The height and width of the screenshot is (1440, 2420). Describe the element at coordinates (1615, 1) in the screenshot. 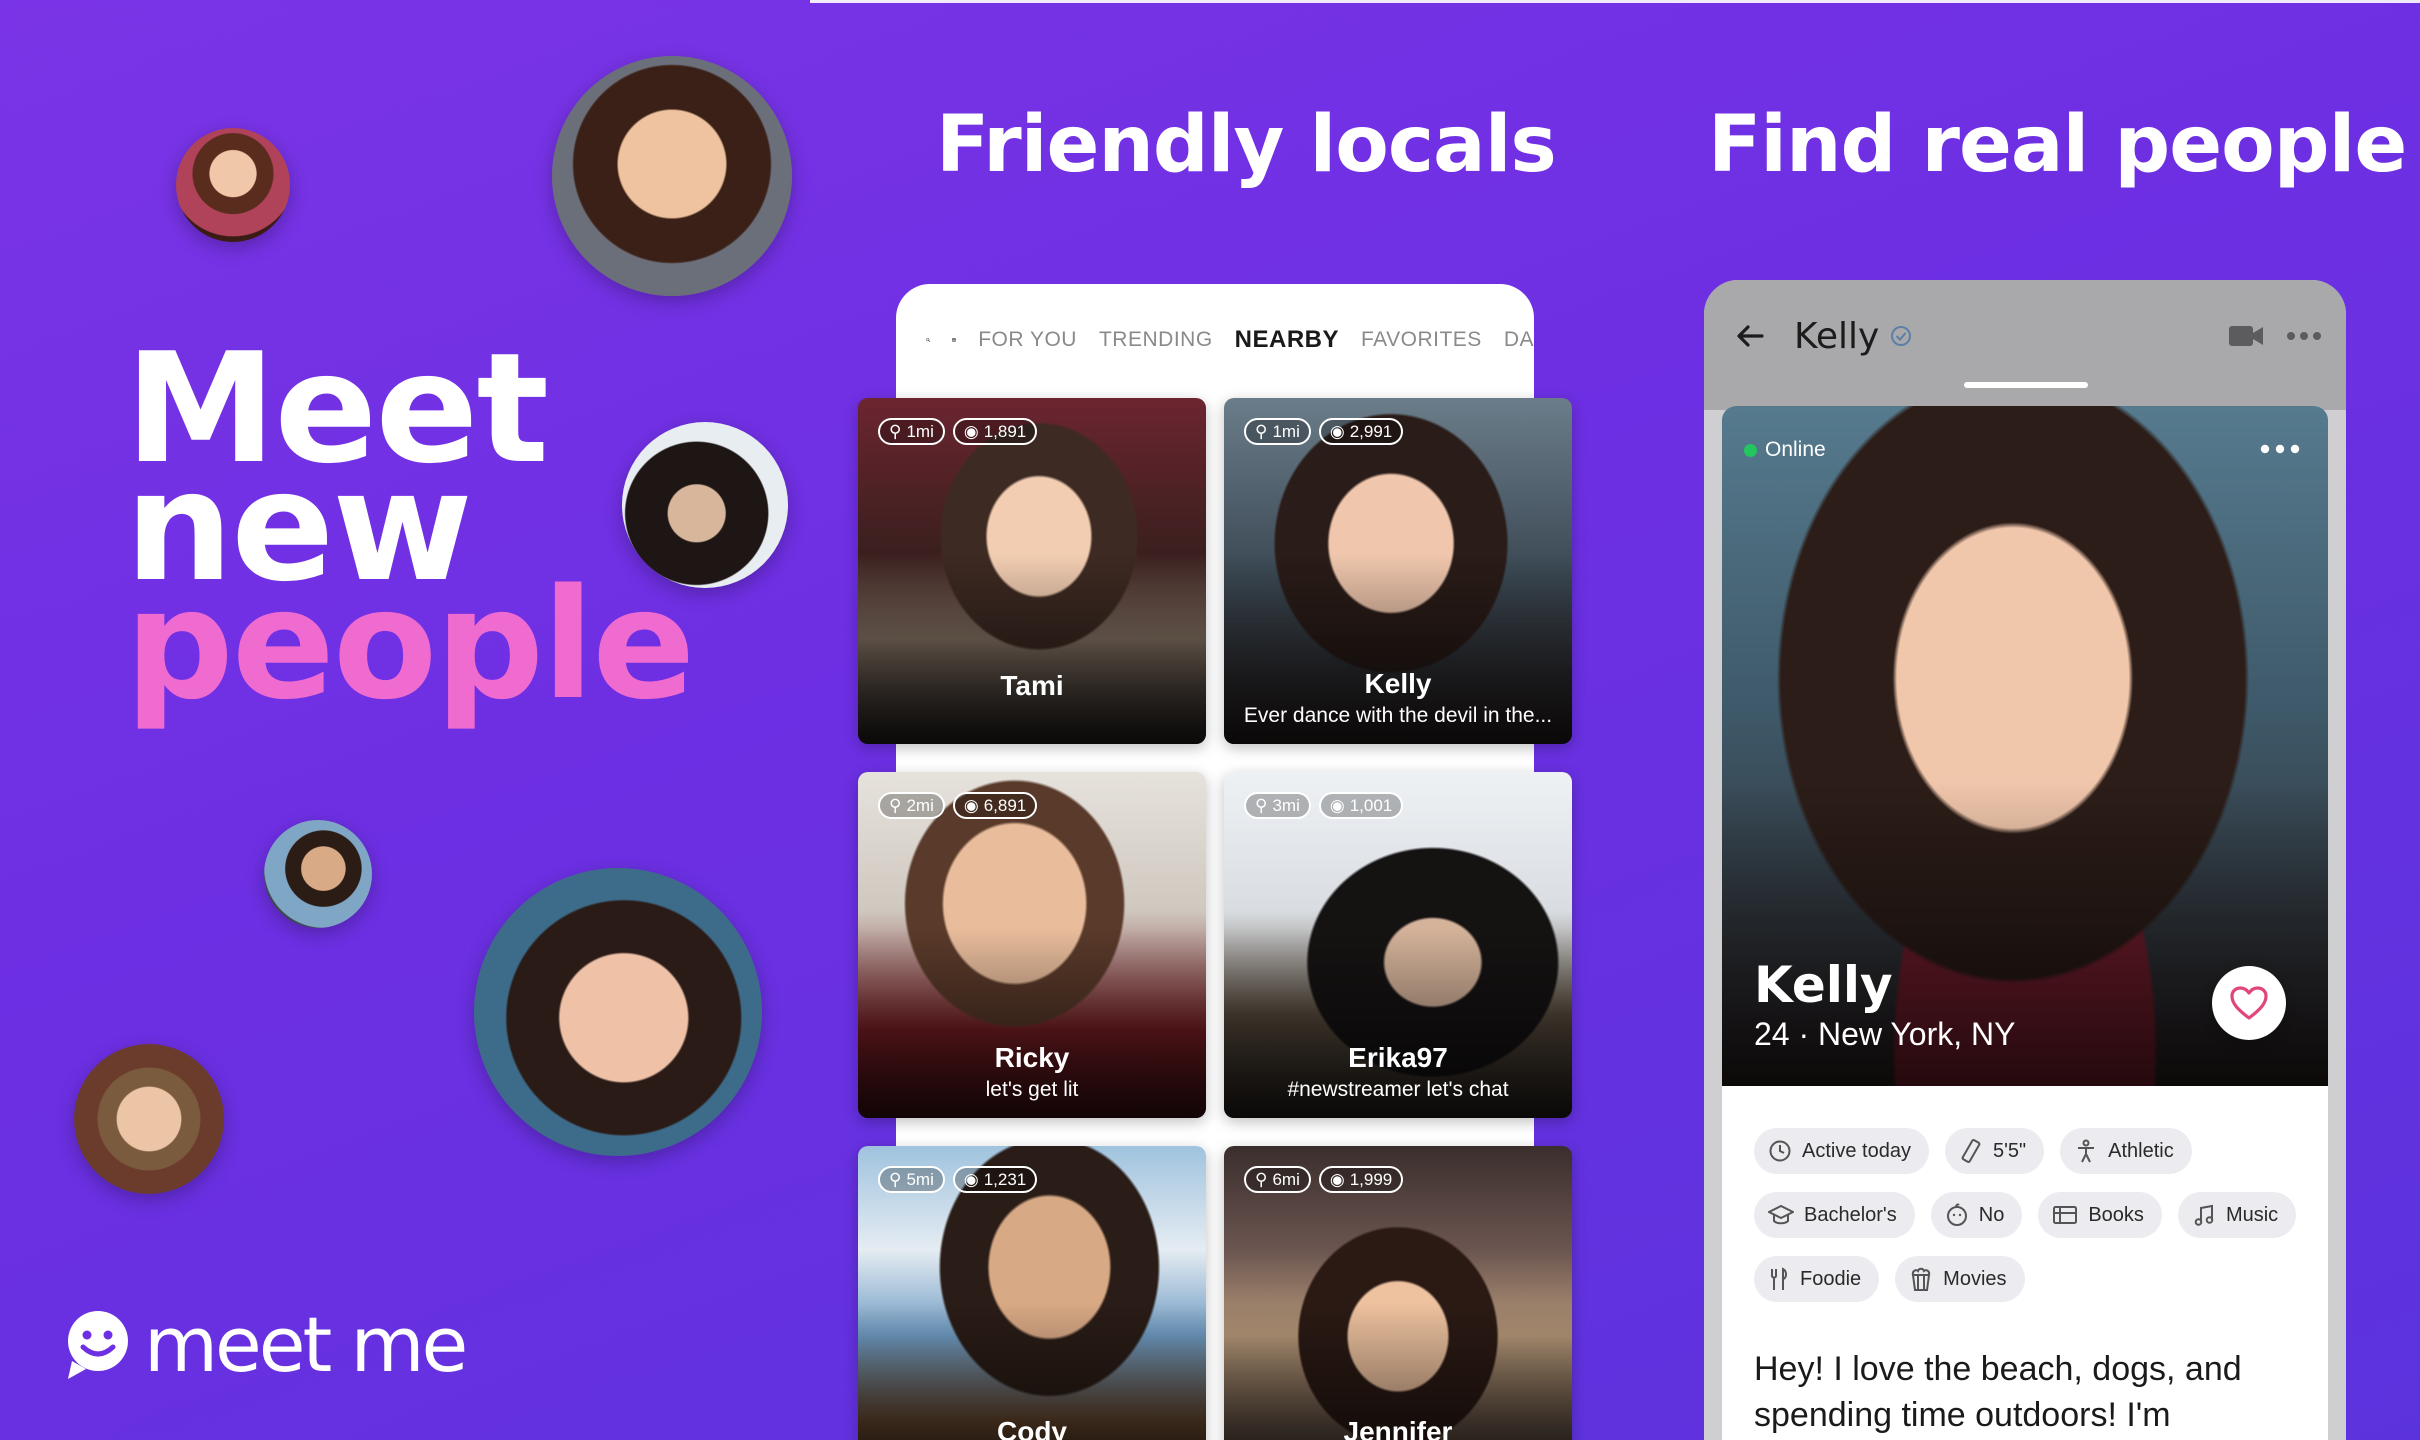

I see `top-divider` at that location.